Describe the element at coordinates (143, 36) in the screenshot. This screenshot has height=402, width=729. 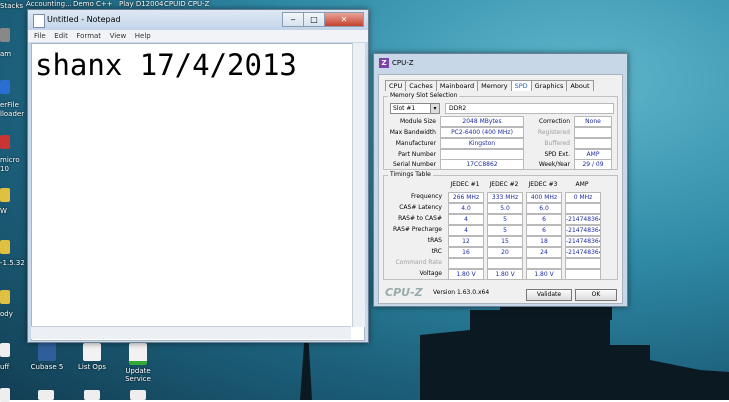
I see `menu-help: Help` at that location.